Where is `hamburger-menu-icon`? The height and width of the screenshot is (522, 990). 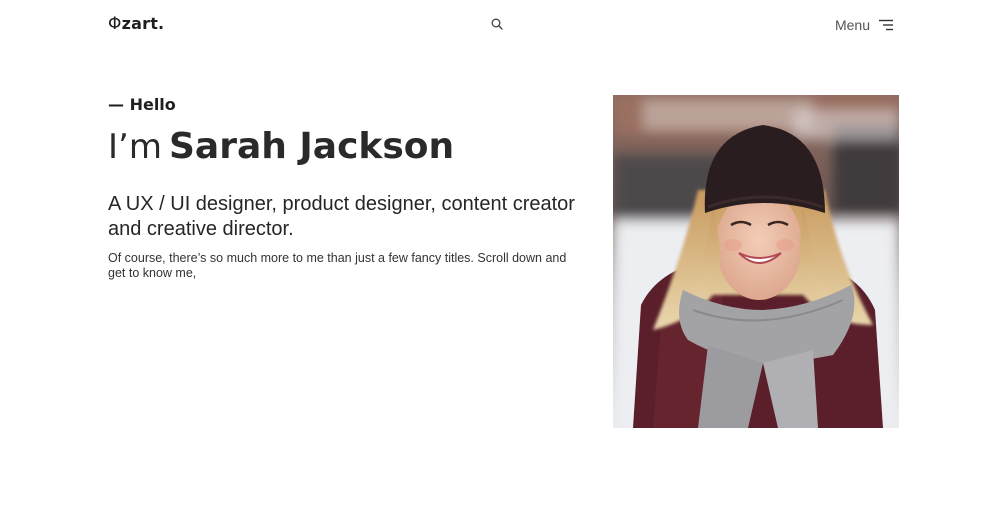 hamburger-menu-icon is located at coordinates (886, 25).